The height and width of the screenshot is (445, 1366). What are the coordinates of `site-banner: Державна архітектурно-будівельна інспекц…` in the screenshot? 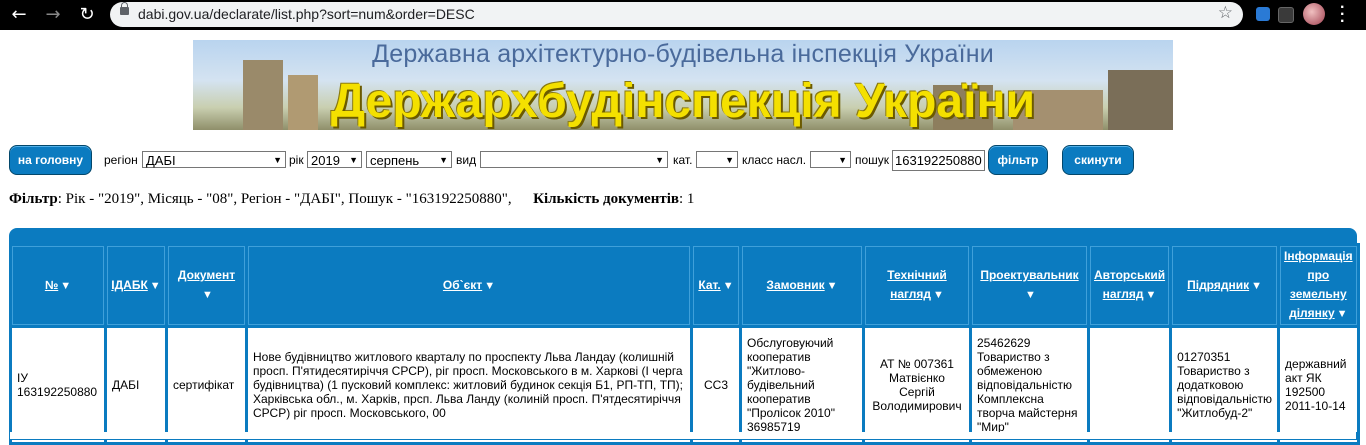 It's located at (683, 85).